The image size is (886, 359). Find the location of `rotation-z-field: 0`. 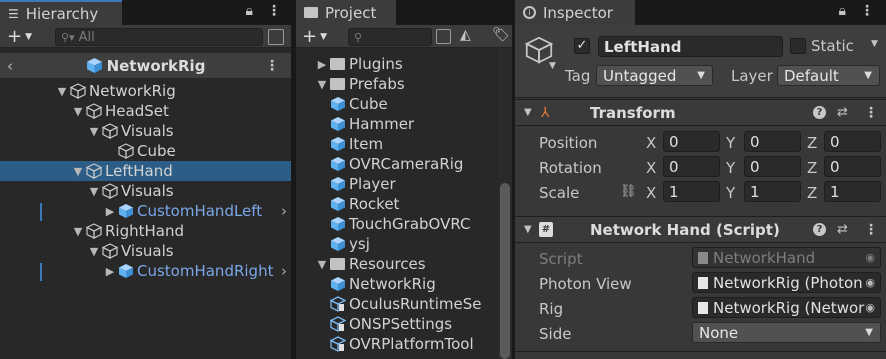

rotation-z-field: 0 is located at coordinates (852, 166).